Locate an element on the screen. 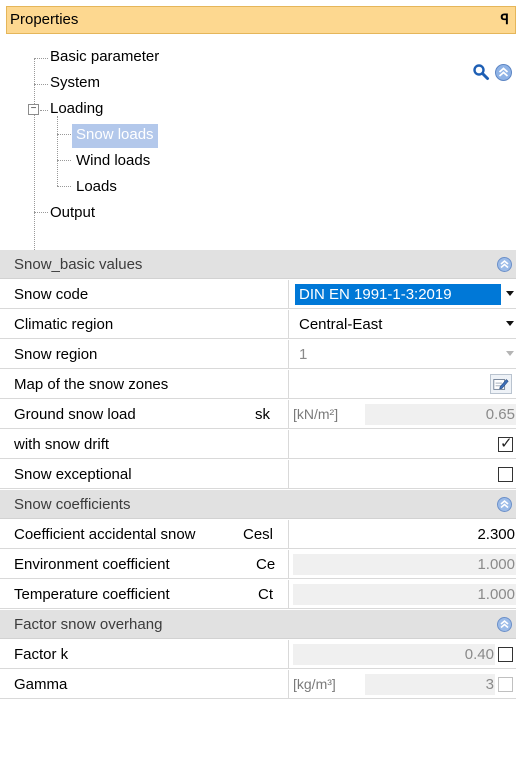 This screenshot has height=771, width=516. ce-cell: 1.000 is located at coordinates (402, 564).